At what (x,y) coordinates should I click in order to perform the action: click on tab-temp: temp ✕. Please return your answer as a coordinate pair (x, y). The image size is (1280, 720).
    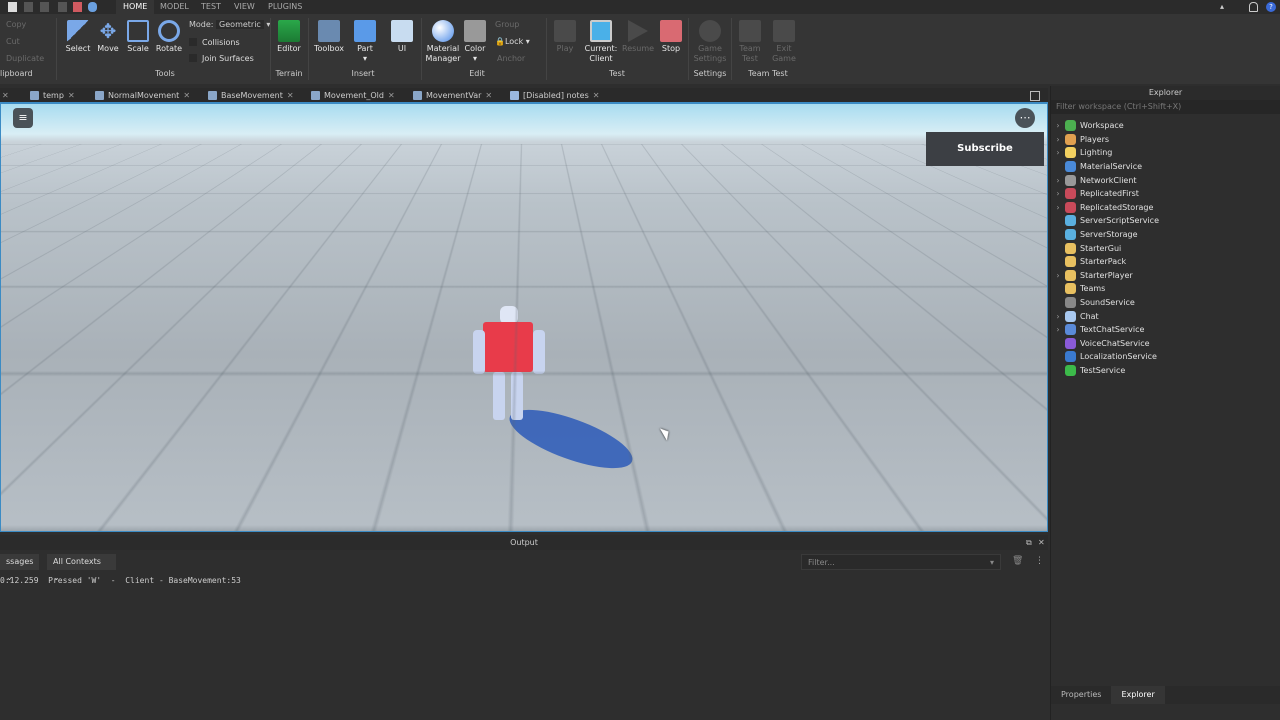
    Looking at the image, I should click on (52, 95).